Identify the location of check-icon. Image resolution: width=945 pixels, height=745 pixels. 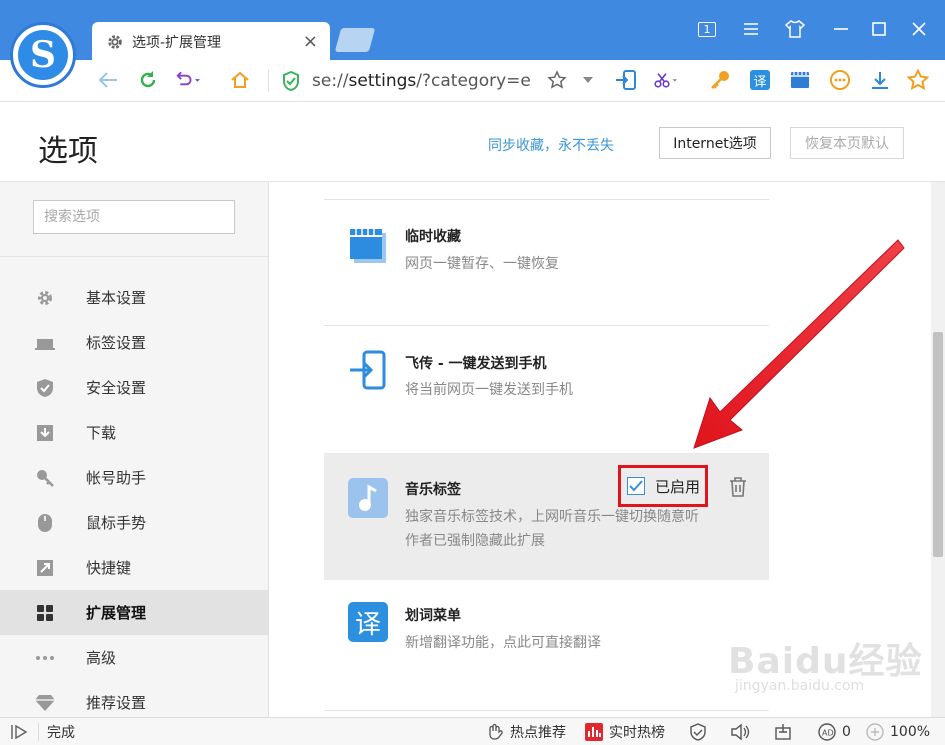
(636, 486).